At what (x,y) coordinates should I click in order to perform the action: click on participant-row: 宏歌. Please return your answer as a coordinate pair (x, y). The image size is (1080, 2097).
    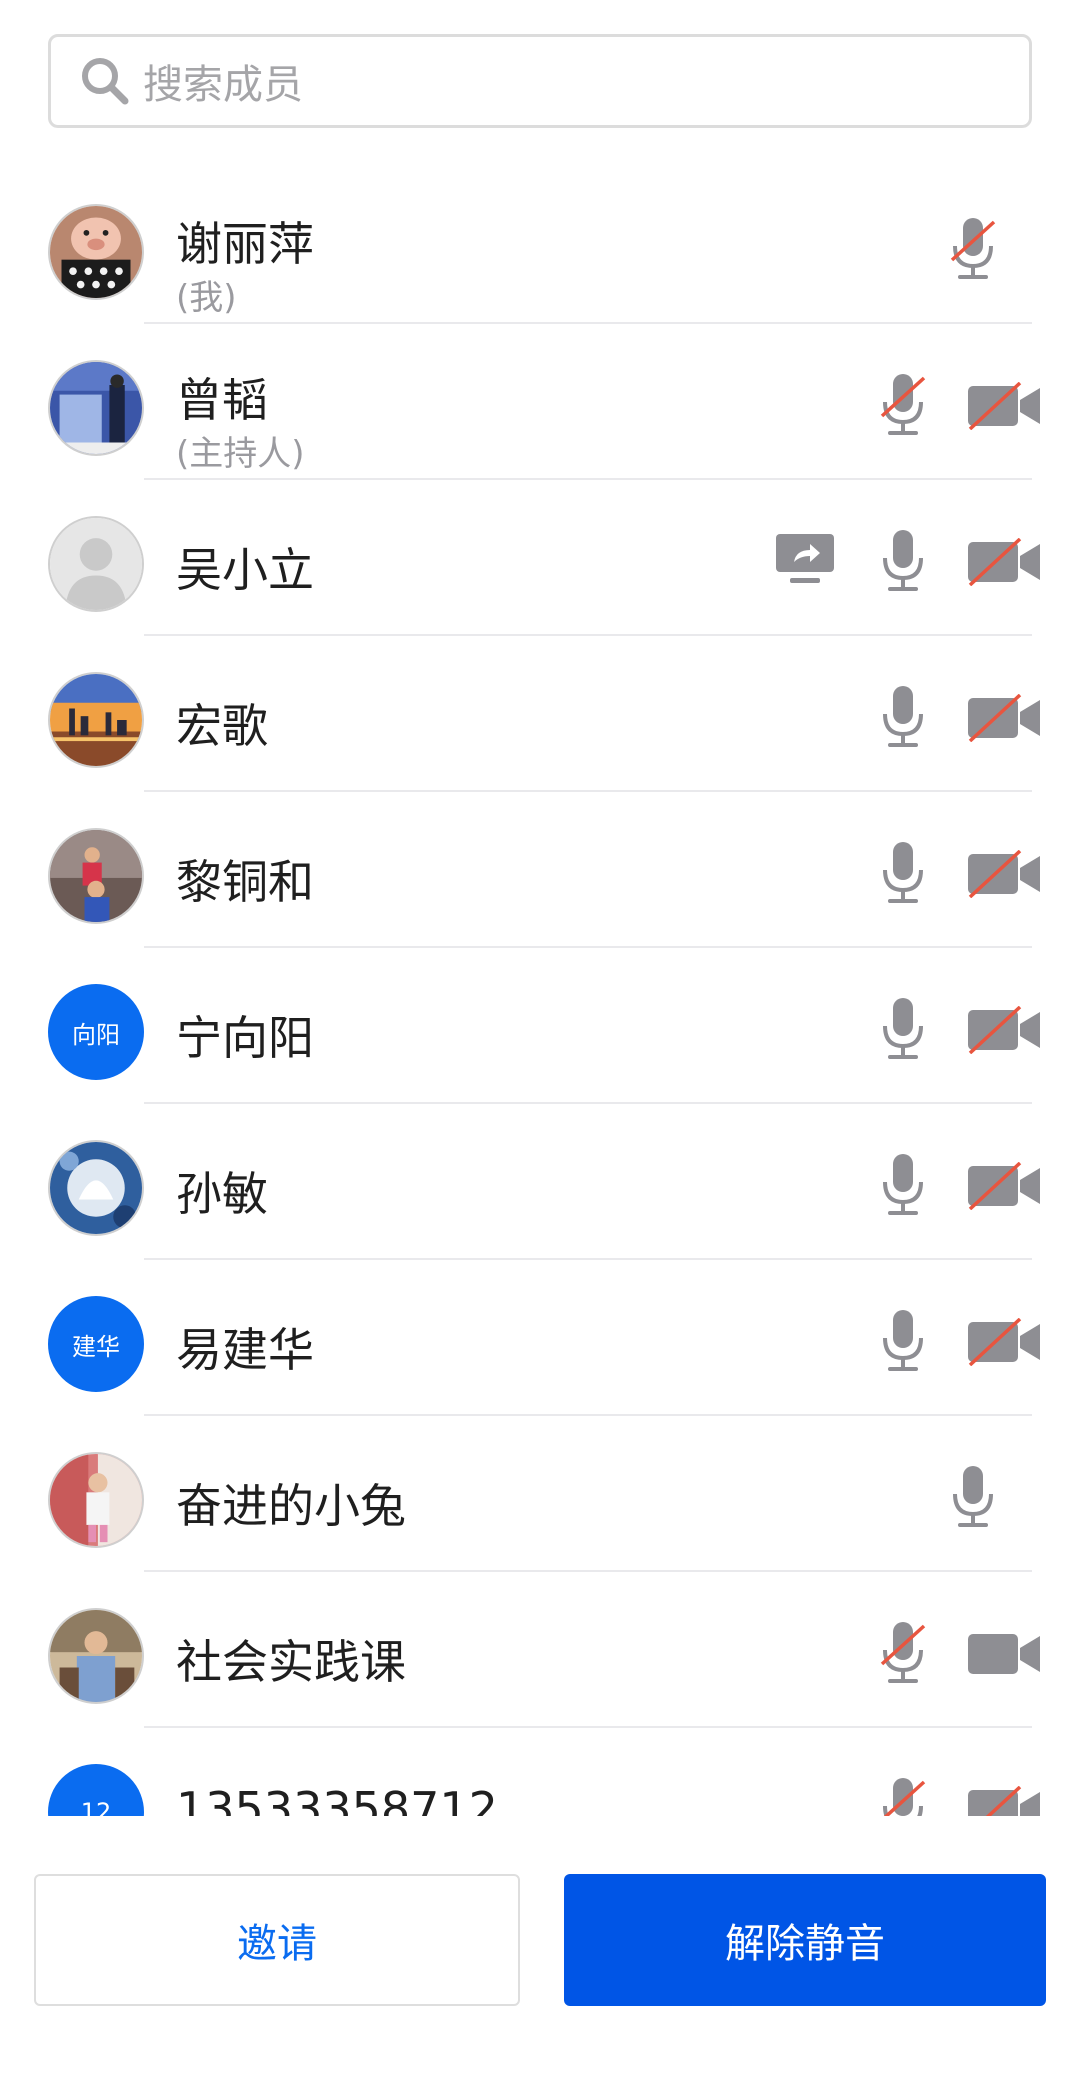
    Looking at the image, I should click on (540, 714).